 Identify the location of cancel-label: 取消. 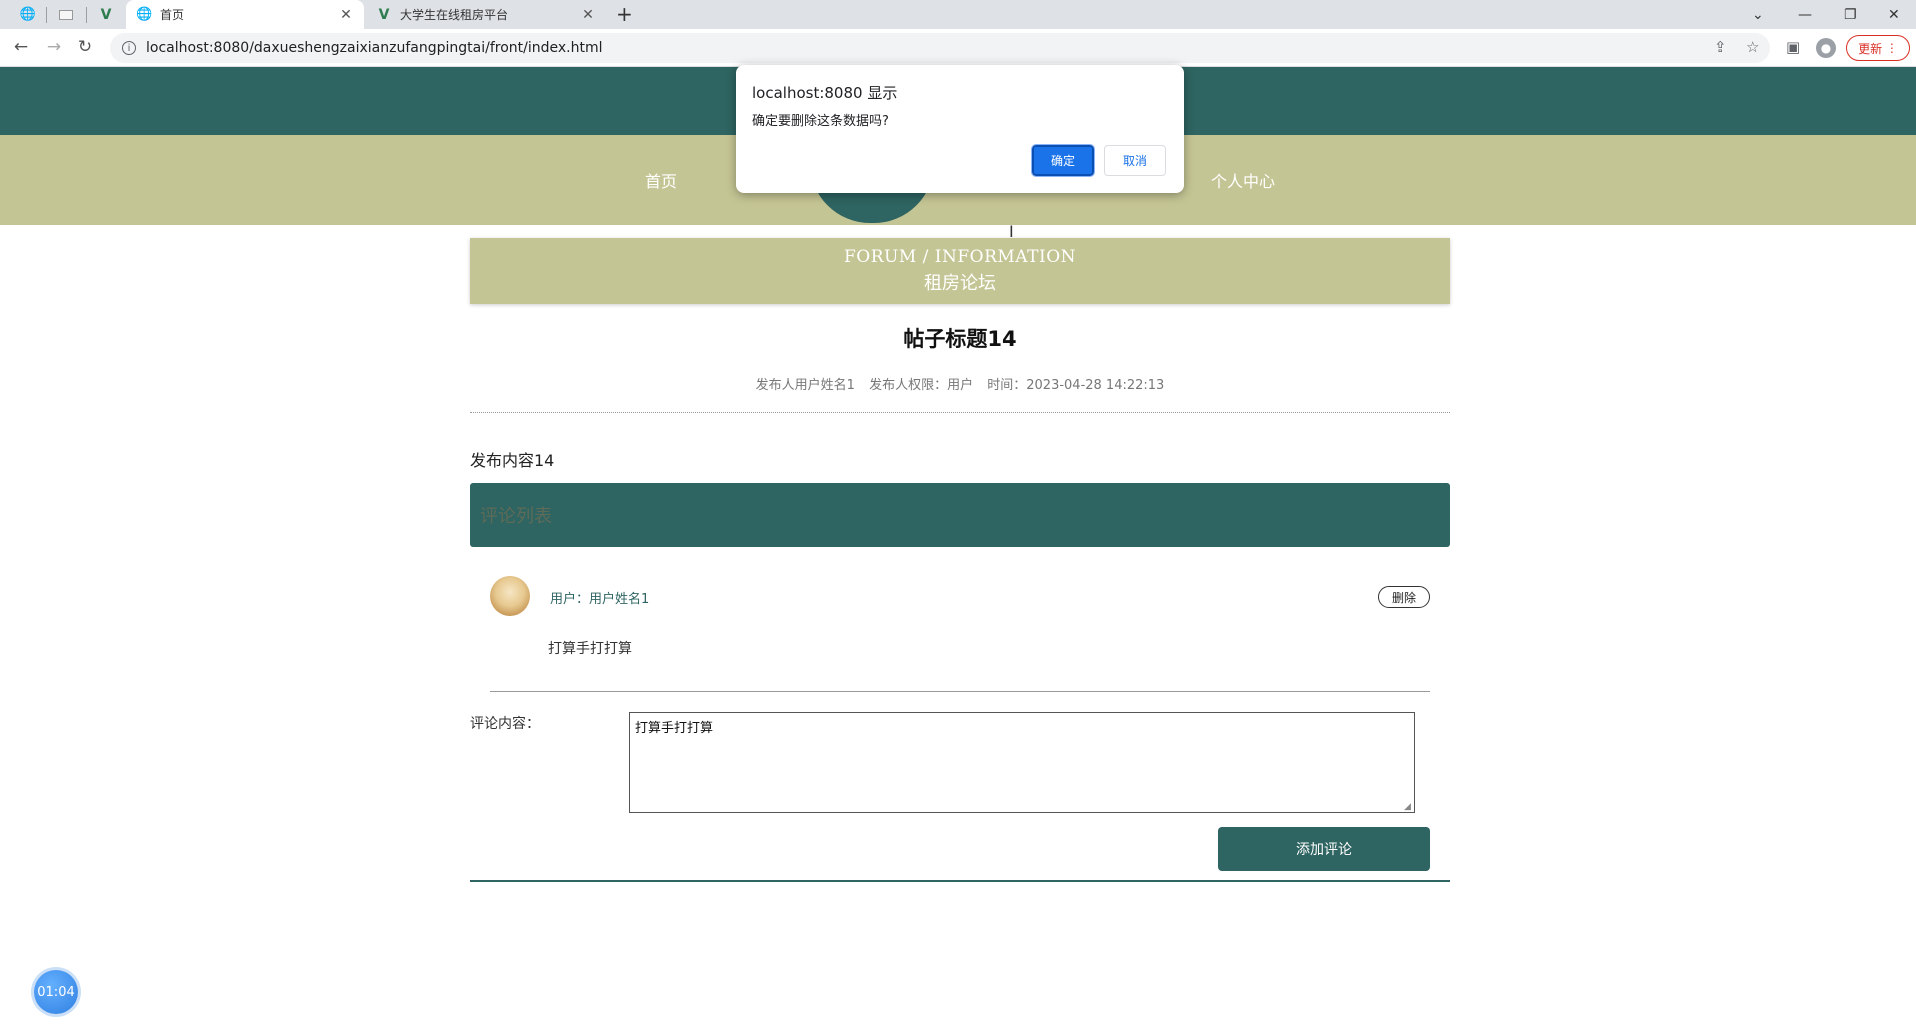
(1134, 161).